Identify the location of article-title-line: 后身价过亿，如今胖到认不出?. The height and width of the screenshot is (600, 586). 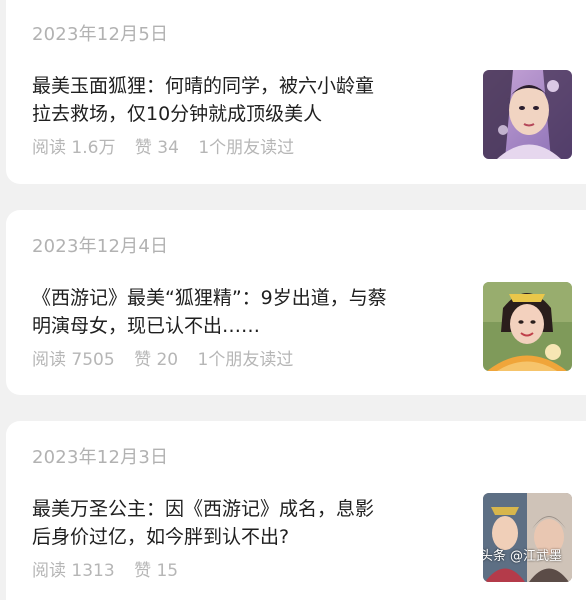
(161, 537).